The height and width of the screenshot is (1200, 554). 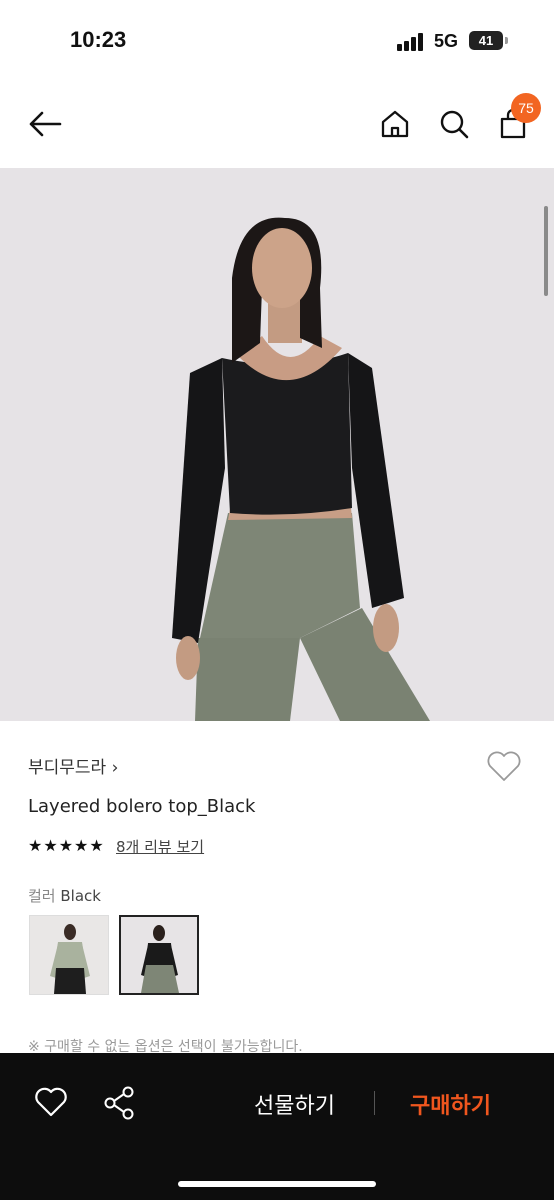 I want to click on chevron-right-icon: ›, so click(x=115, y=768).